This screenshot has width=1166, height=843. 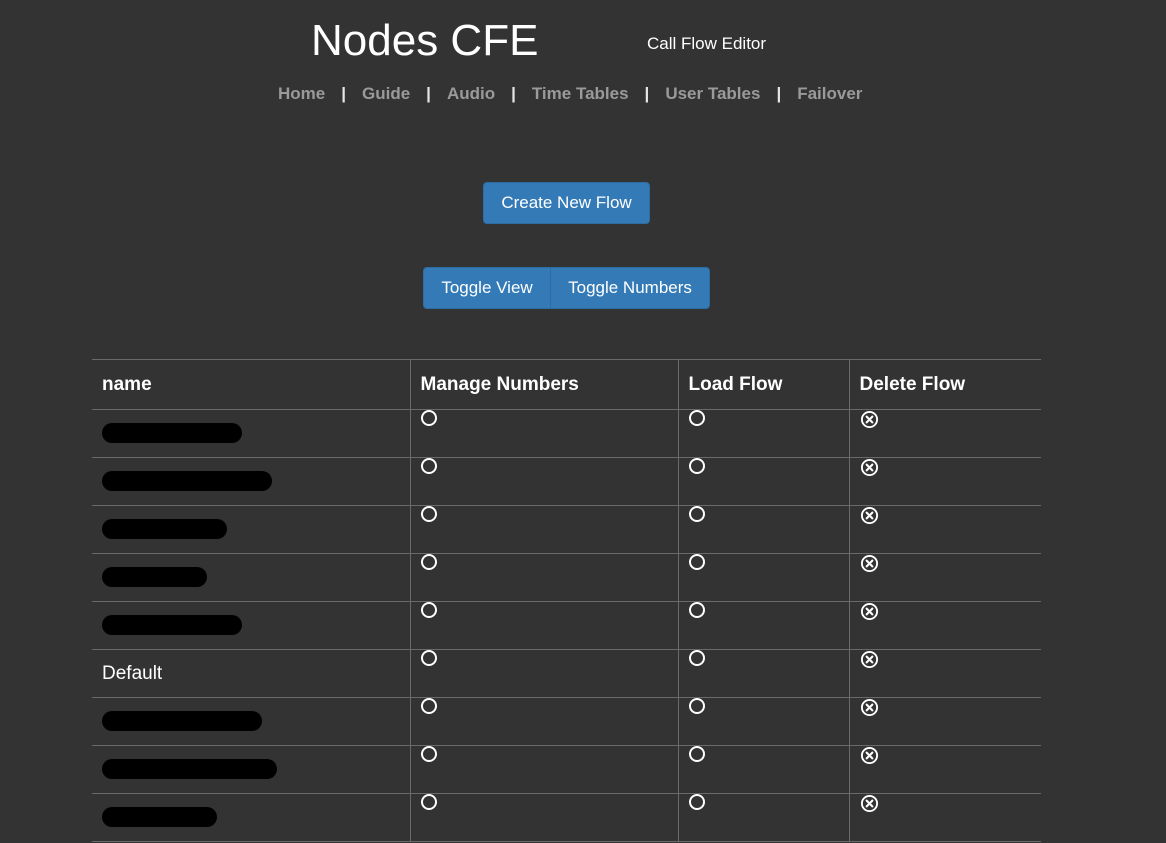 I want to click on app-subtitle: Call Flow Editor, so click(x=707, y=43).